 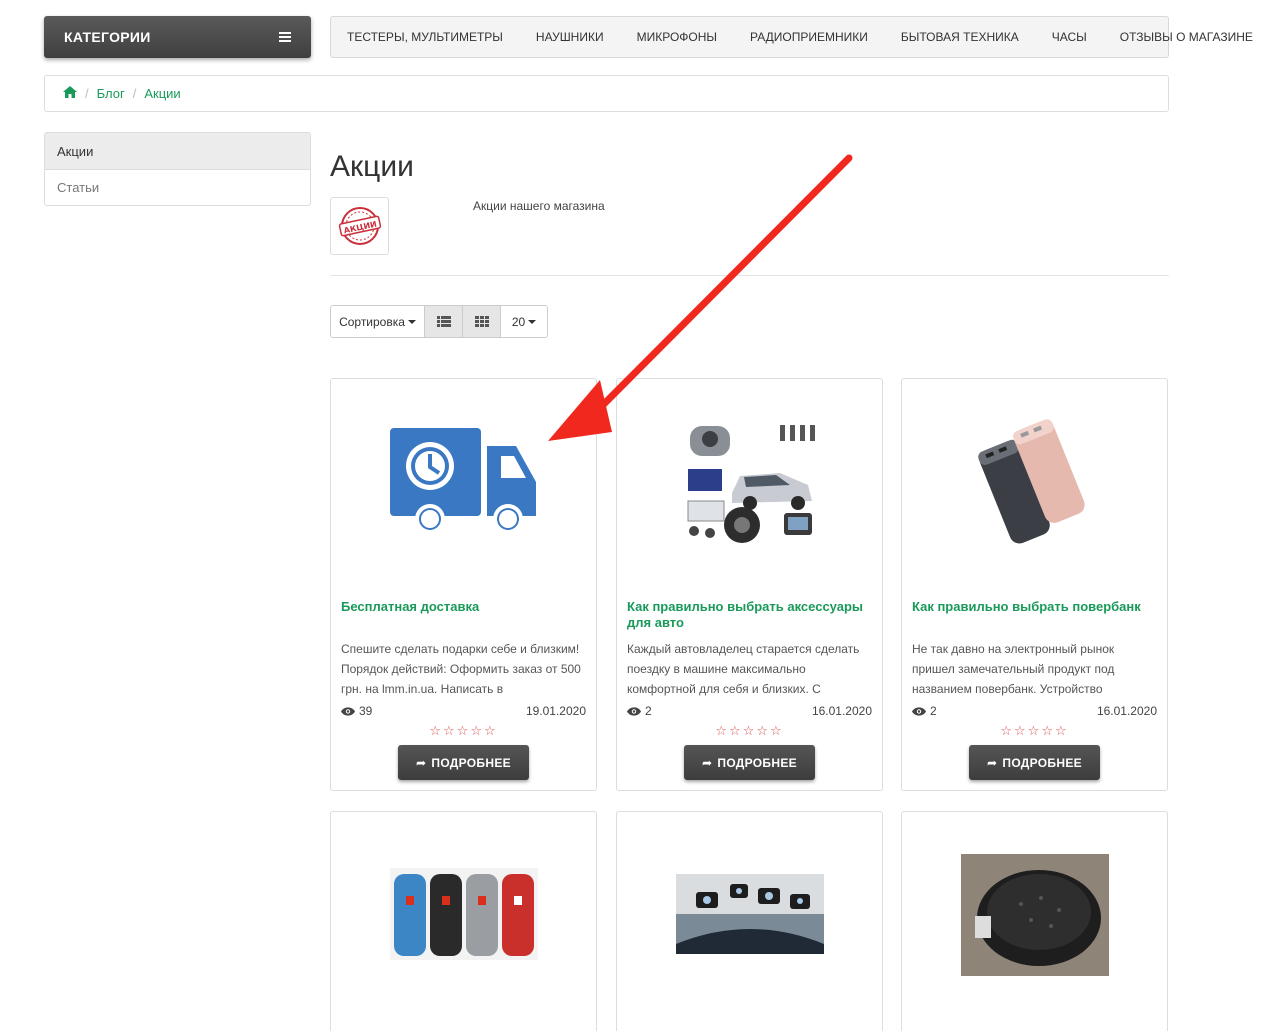 I want to click on category-image: АКЦИИ, so click(x=359, y=226).